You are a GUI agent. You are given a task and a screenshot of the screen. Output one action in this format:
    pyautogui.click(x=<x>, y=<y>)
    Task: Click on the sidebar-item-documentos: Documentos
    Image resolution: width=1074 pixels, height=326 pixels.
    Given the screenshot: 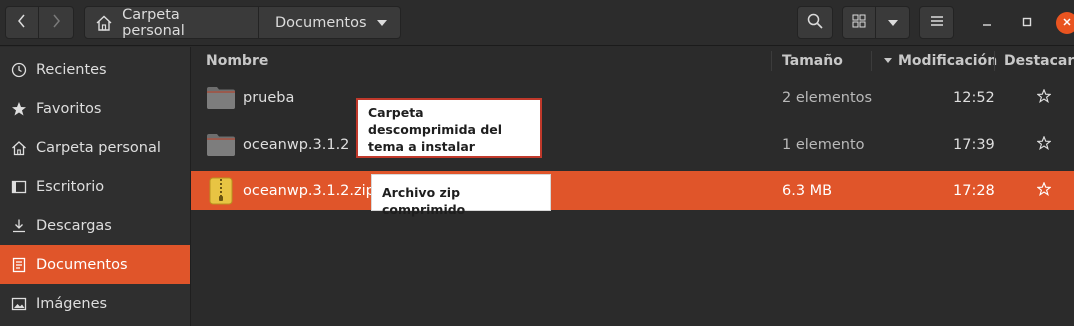 What is the action you would take?
    pyautogui.click(x=95, y=264)
    